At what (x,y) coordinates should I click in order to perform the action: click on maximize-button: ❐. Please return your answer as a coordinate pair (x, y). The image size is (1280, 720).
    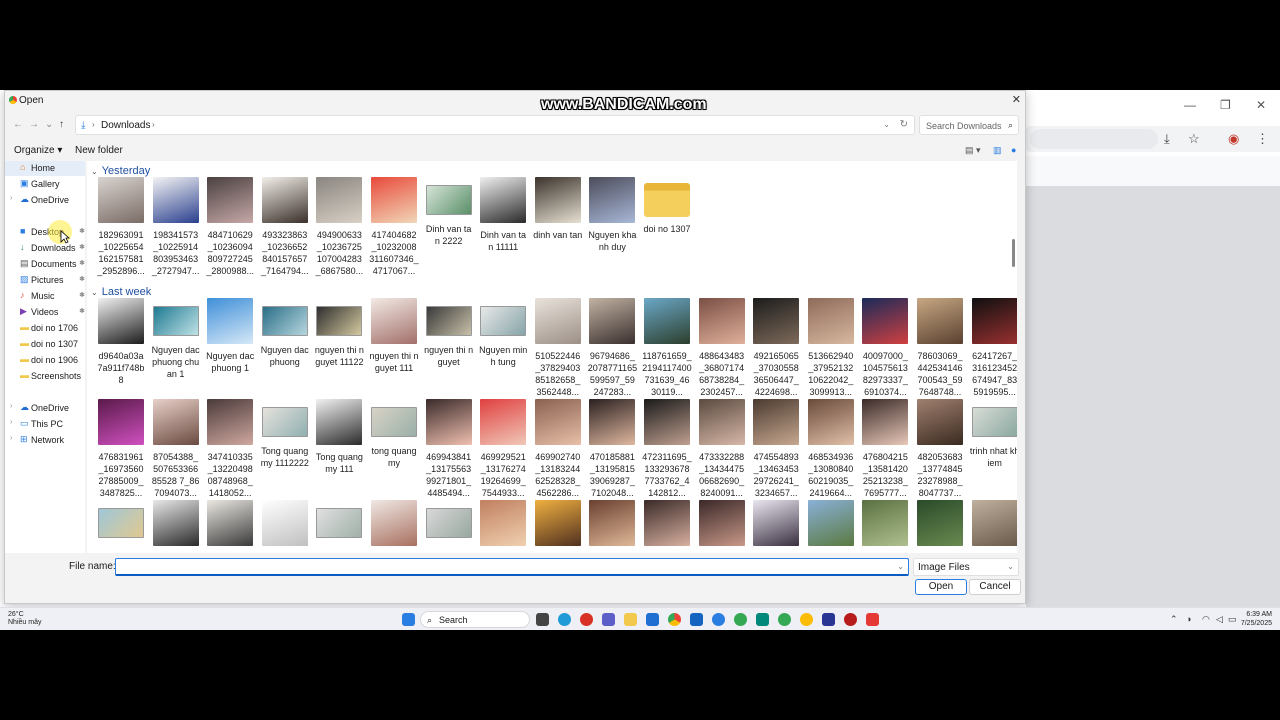
    Looking at the image, I should click on (1225, 105).